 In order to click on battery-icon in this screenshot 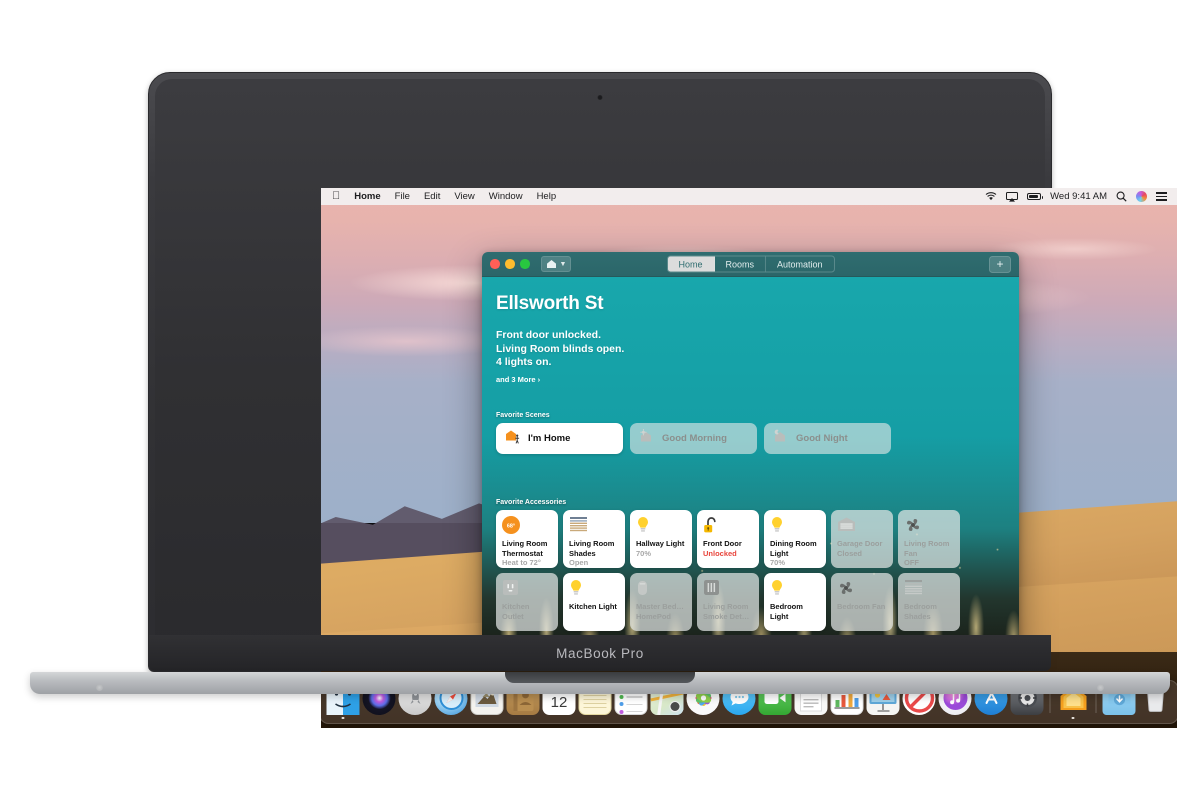, I will do `click(1035, 196)`.